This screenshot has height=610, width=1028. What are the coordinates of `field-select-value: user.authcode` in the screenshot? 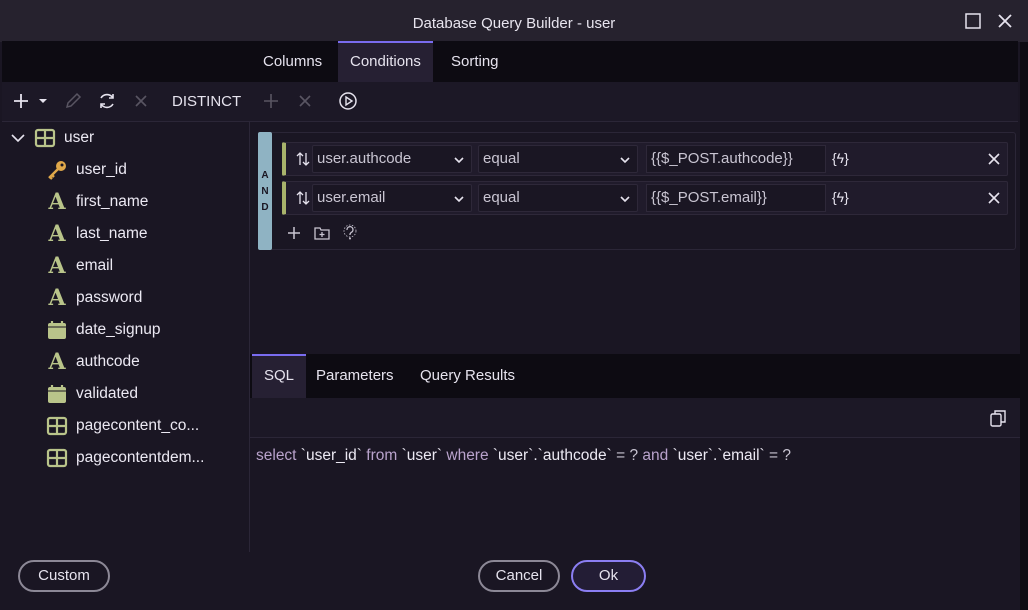 It's located at (364, 158).